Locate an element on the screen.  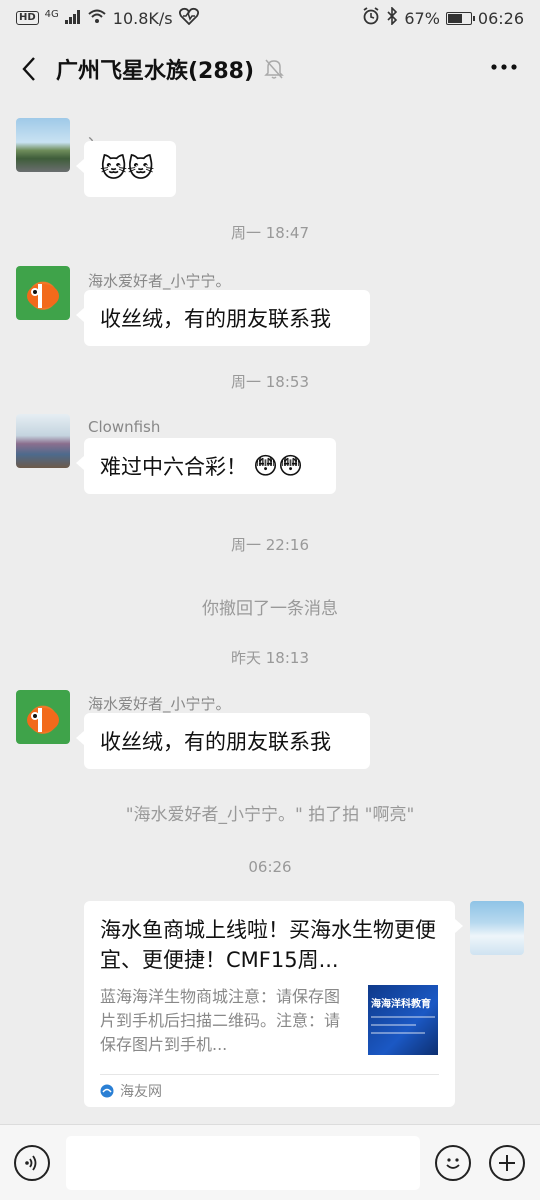
card-divider is located at coordinates (269, 1074).